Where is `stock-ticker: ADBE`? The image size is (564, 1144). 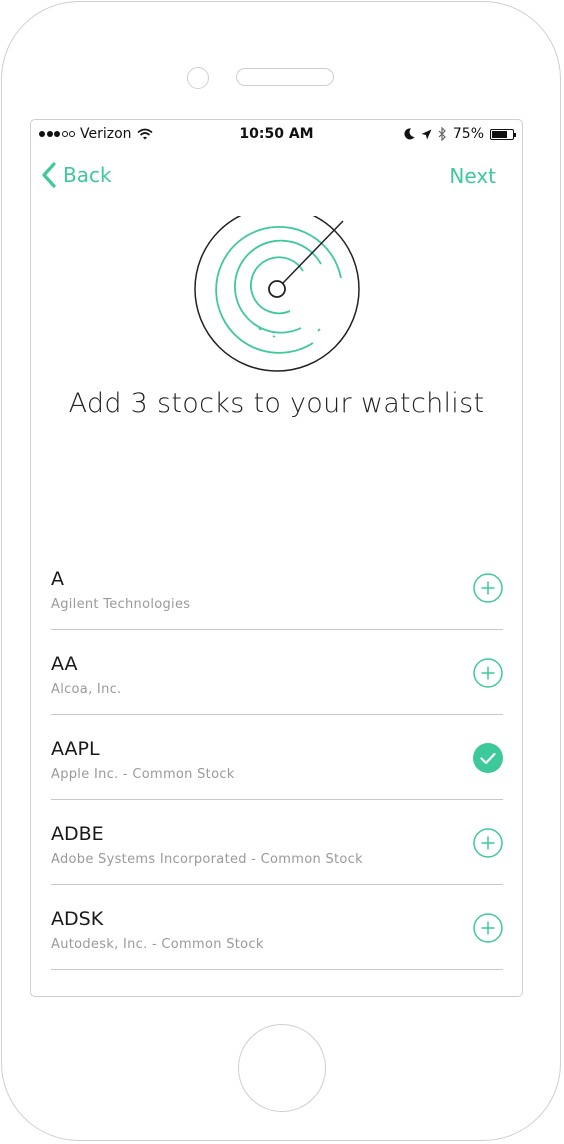
stock-ticker: ADBE is located at coordinates (77, 834).